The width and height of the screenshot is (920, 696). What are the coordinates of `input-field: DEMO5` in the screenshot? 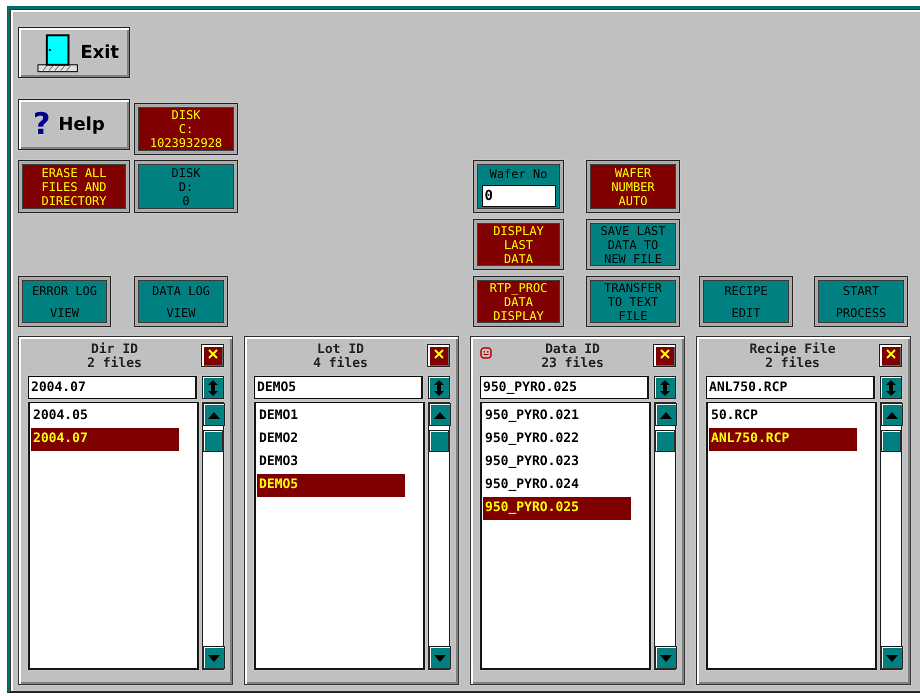 It's located at (338, 387).